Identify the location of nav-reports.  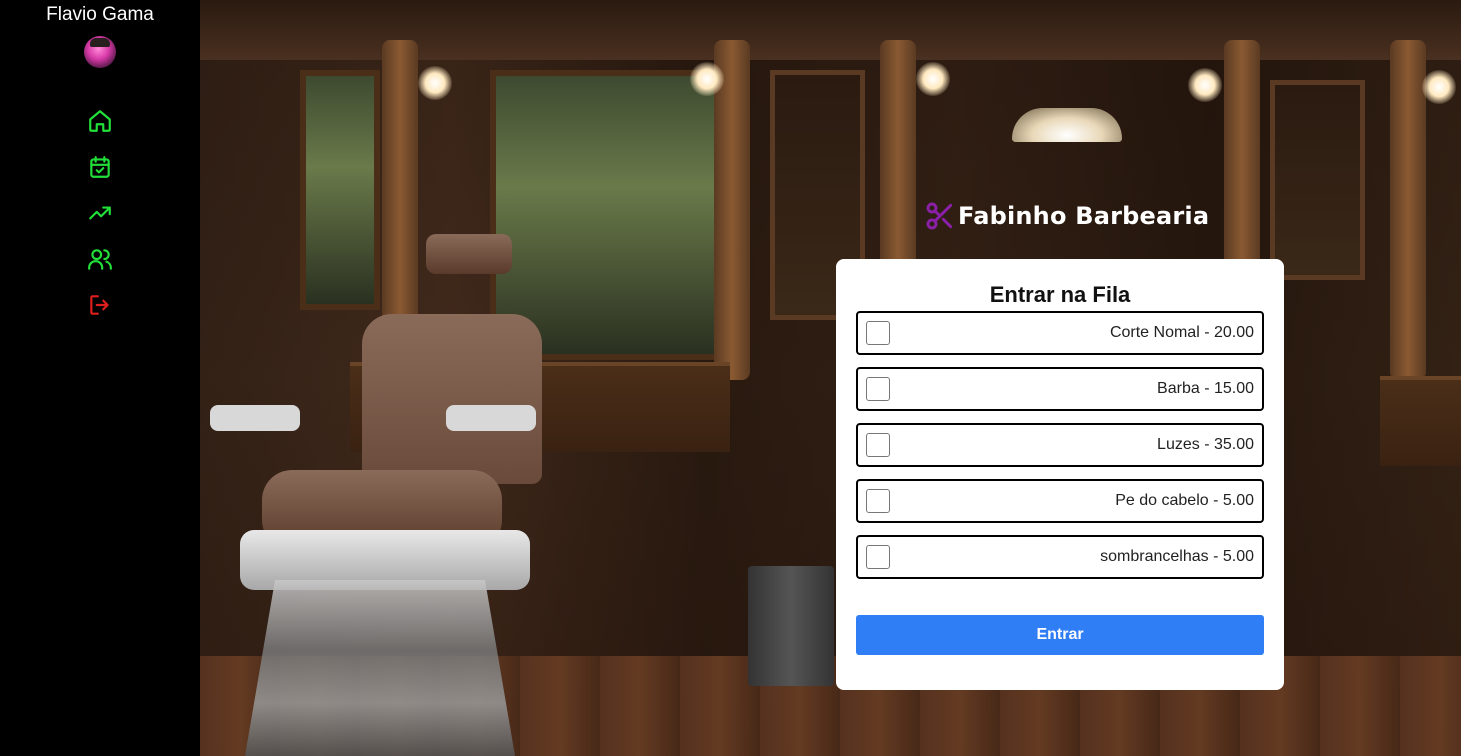
(100, 213).